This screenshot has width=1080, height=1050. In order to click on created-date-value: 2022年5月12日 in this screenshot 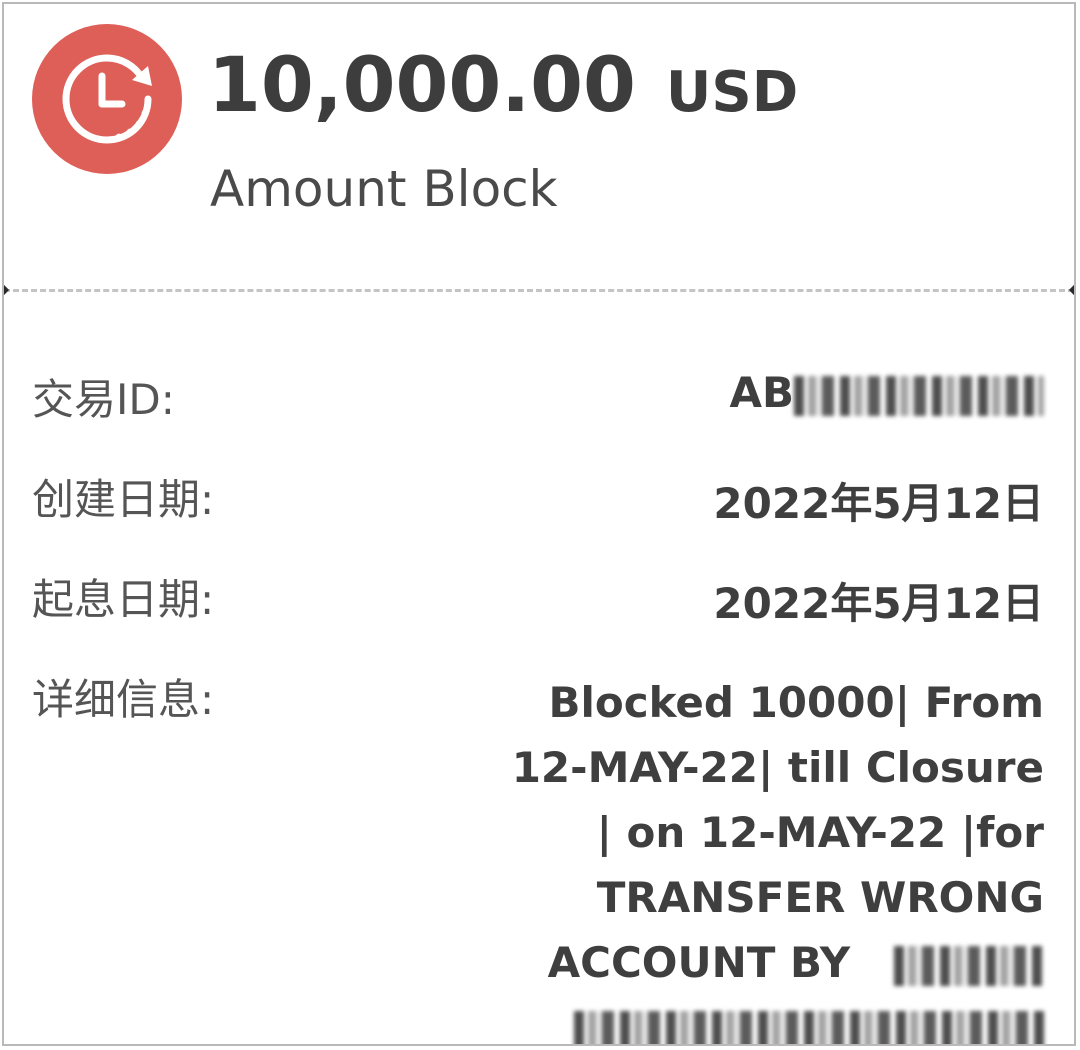, I will do `click(878, 503)`.